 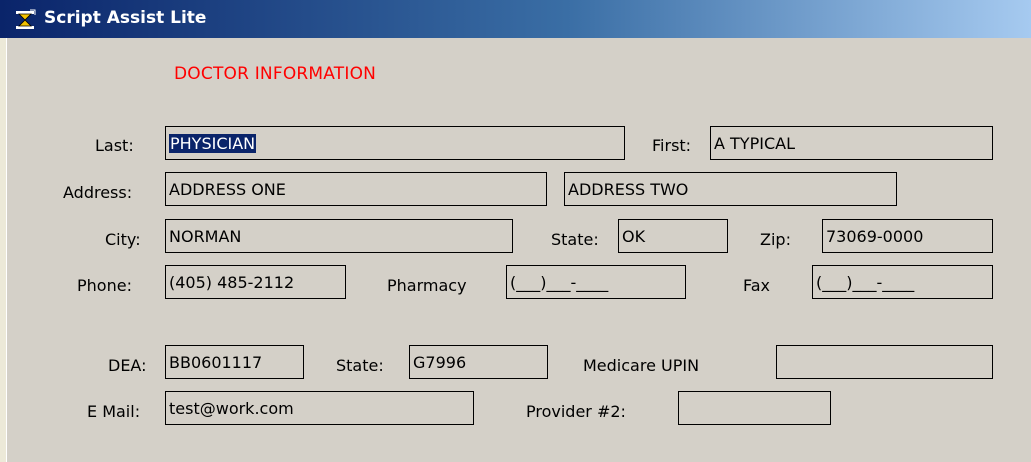 What do you see at coordinates (427, 285) in the screenshot?
I see `pharmacy-label: Pharmacy` at bounding box center [427, 285].